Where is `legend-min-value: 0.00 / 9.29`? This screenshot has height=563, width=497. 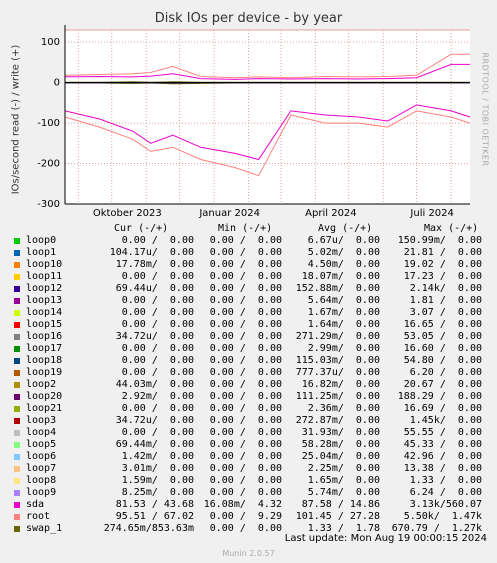 legend-min-value: 0.00 / 9.29 is located at coordinates (245, 516).